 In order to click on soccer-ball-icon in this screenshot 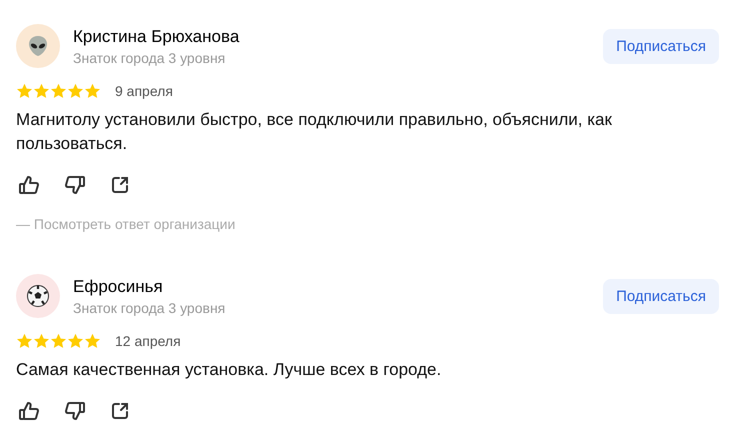, I will do `click(38, 296)`.